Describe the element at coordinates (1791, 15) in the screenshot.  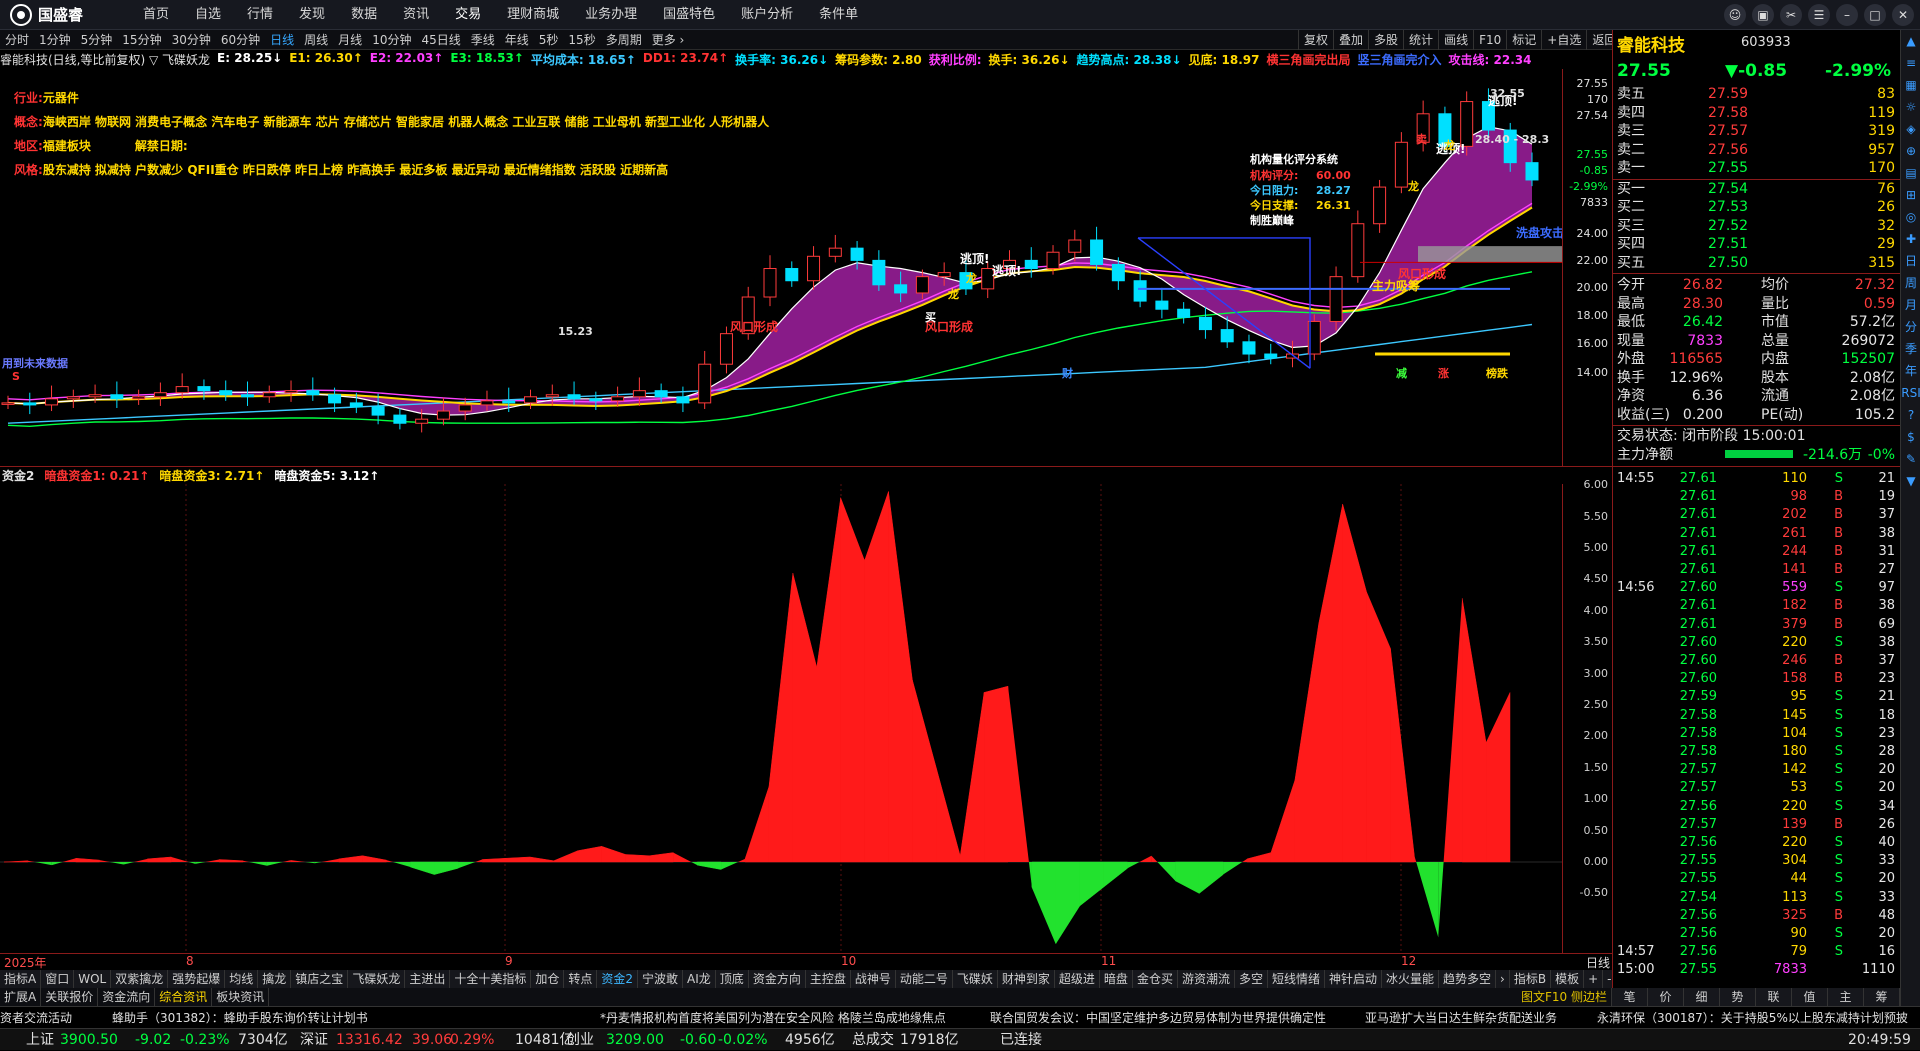
I see `settings-icon: ✂` at that location.